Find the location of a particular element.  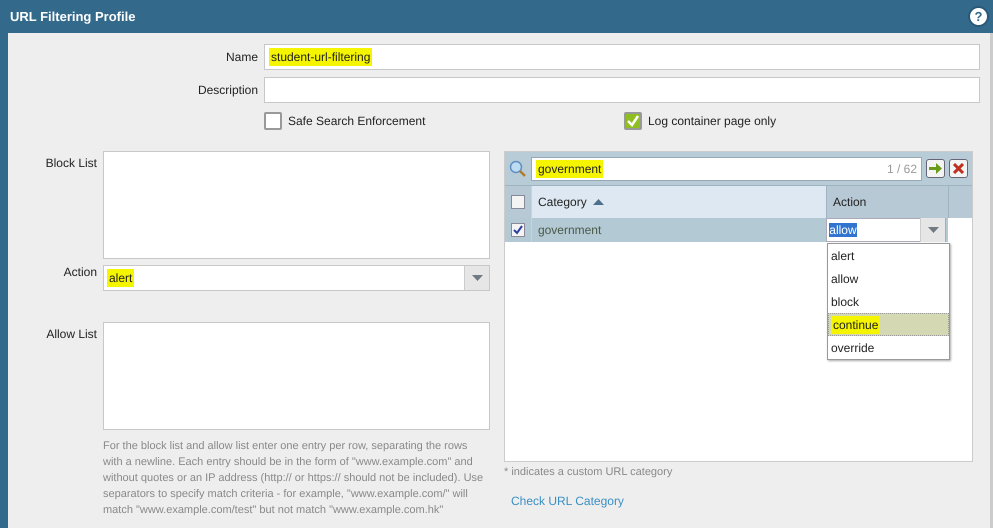

block-list-field is located at coordinates (296, 205).